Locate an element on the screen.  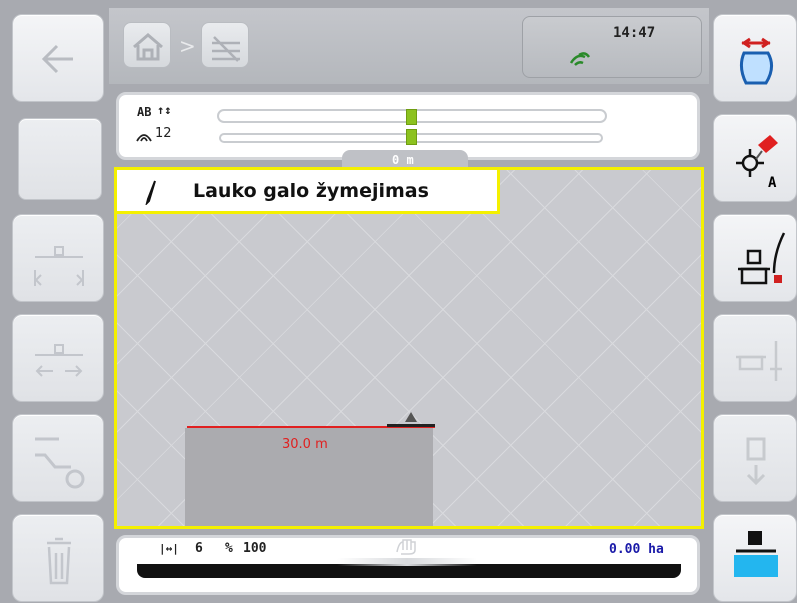
trash-icon is located at coordinates (59, 561).